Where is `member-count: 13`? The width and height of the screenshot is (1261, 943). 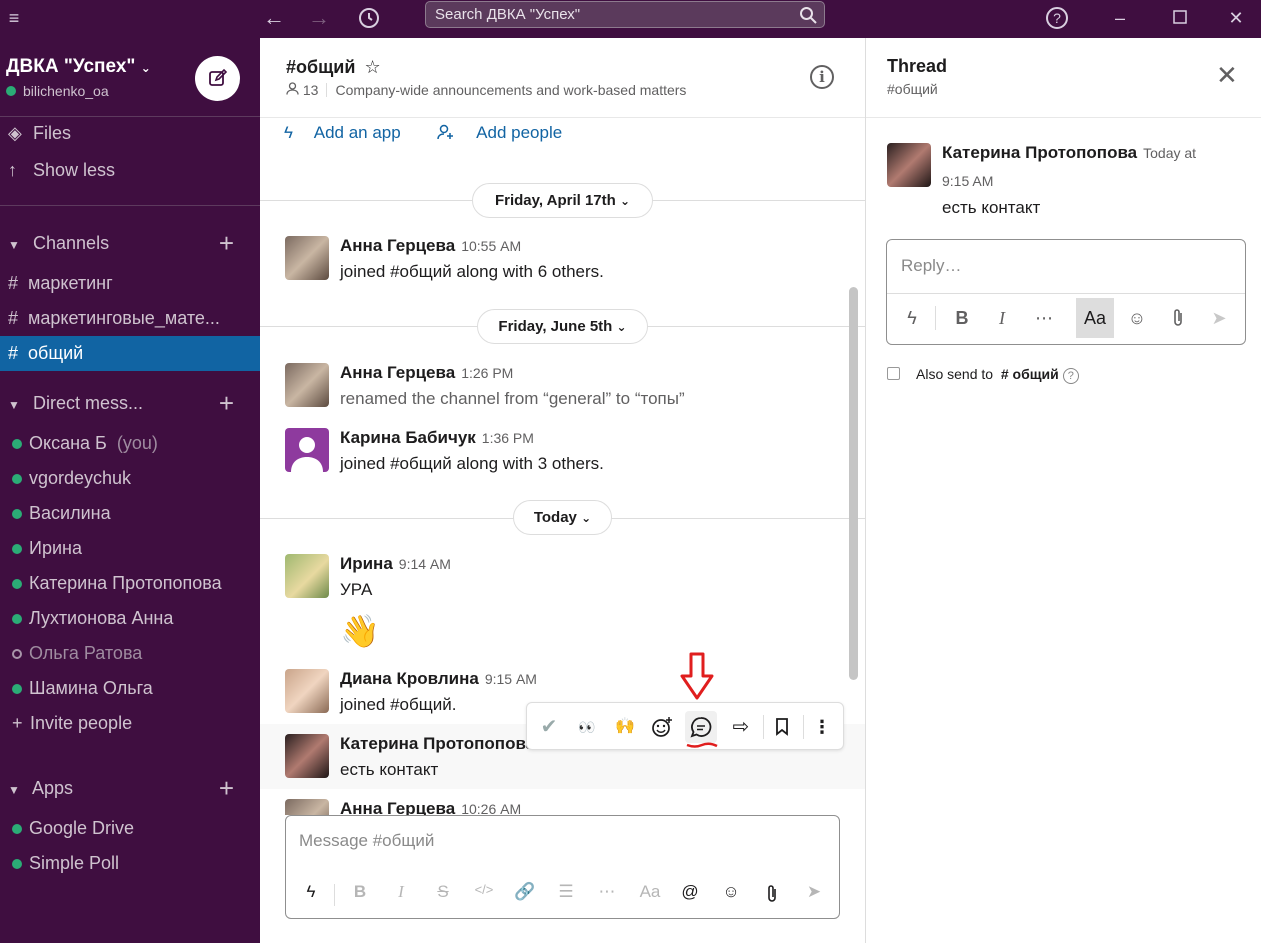
member-count: 13 is located at coordinates (311, 90).